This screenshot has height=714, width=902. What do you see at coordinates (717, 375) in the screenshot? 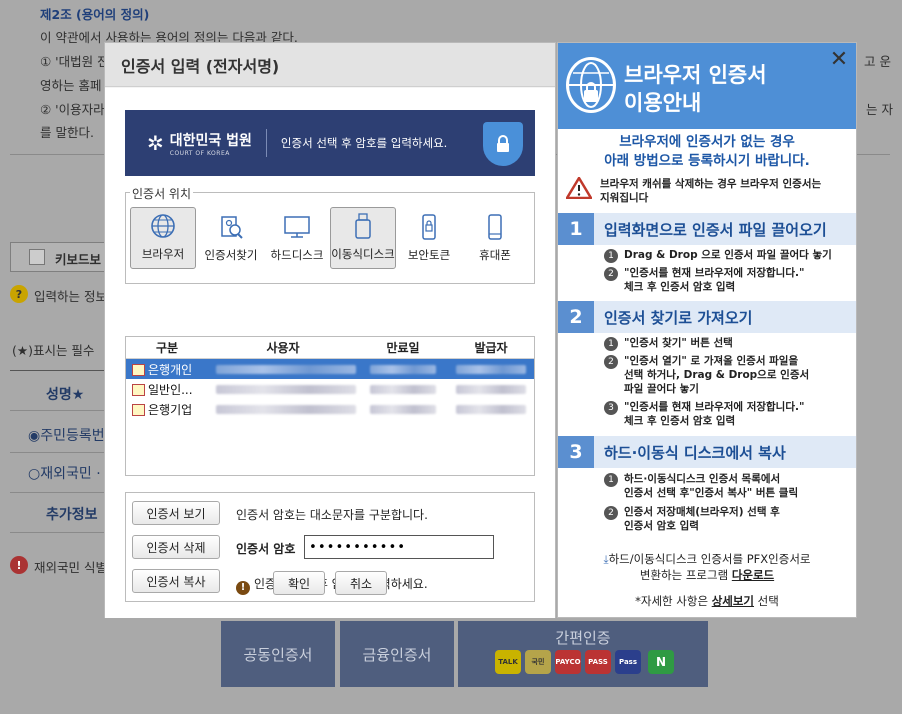
I see `step-item: 선택 하거나, Drag & Drop으로 인증서` at bounding box center [717, 375].